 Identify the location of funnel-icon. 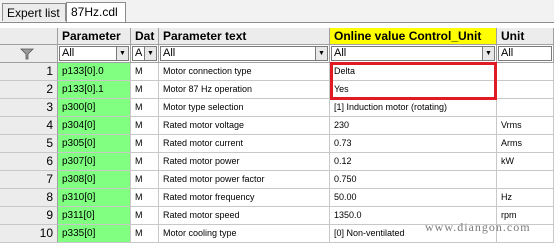
(27, 54).